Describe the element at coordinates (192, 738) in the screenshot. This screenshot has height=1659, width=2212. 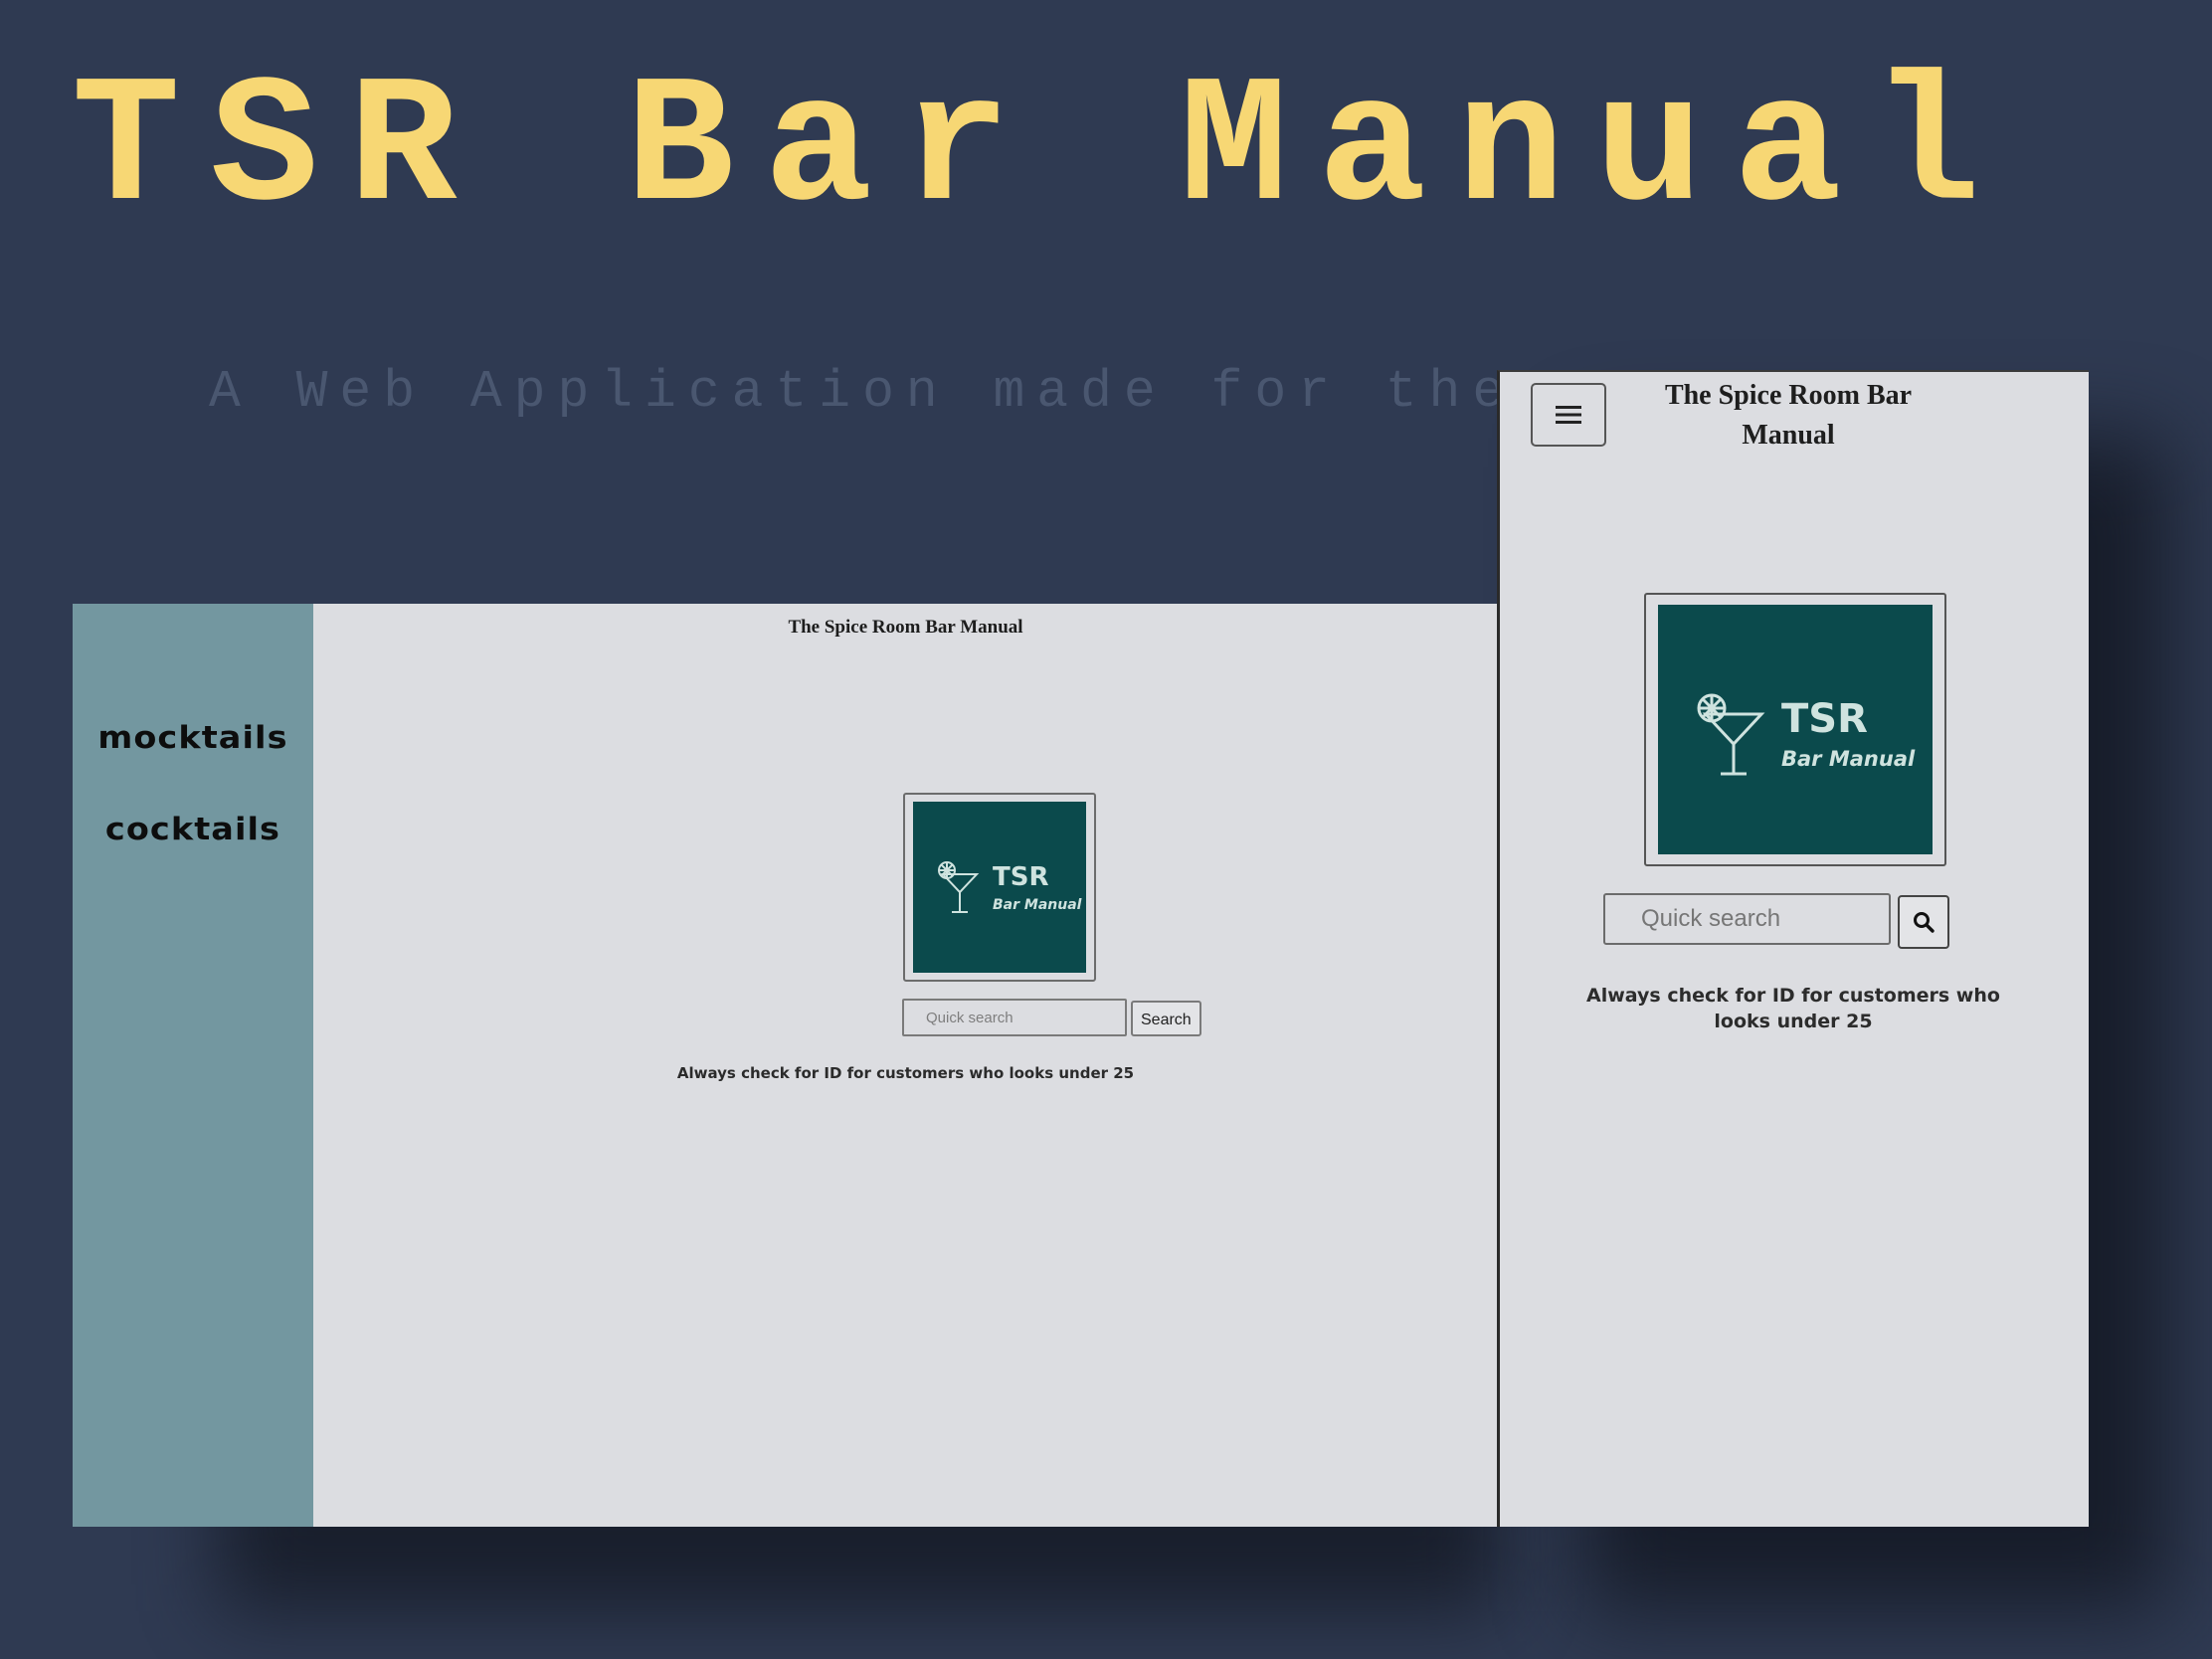
I see `sidebar-item-mocktails: mocktails` at that location.